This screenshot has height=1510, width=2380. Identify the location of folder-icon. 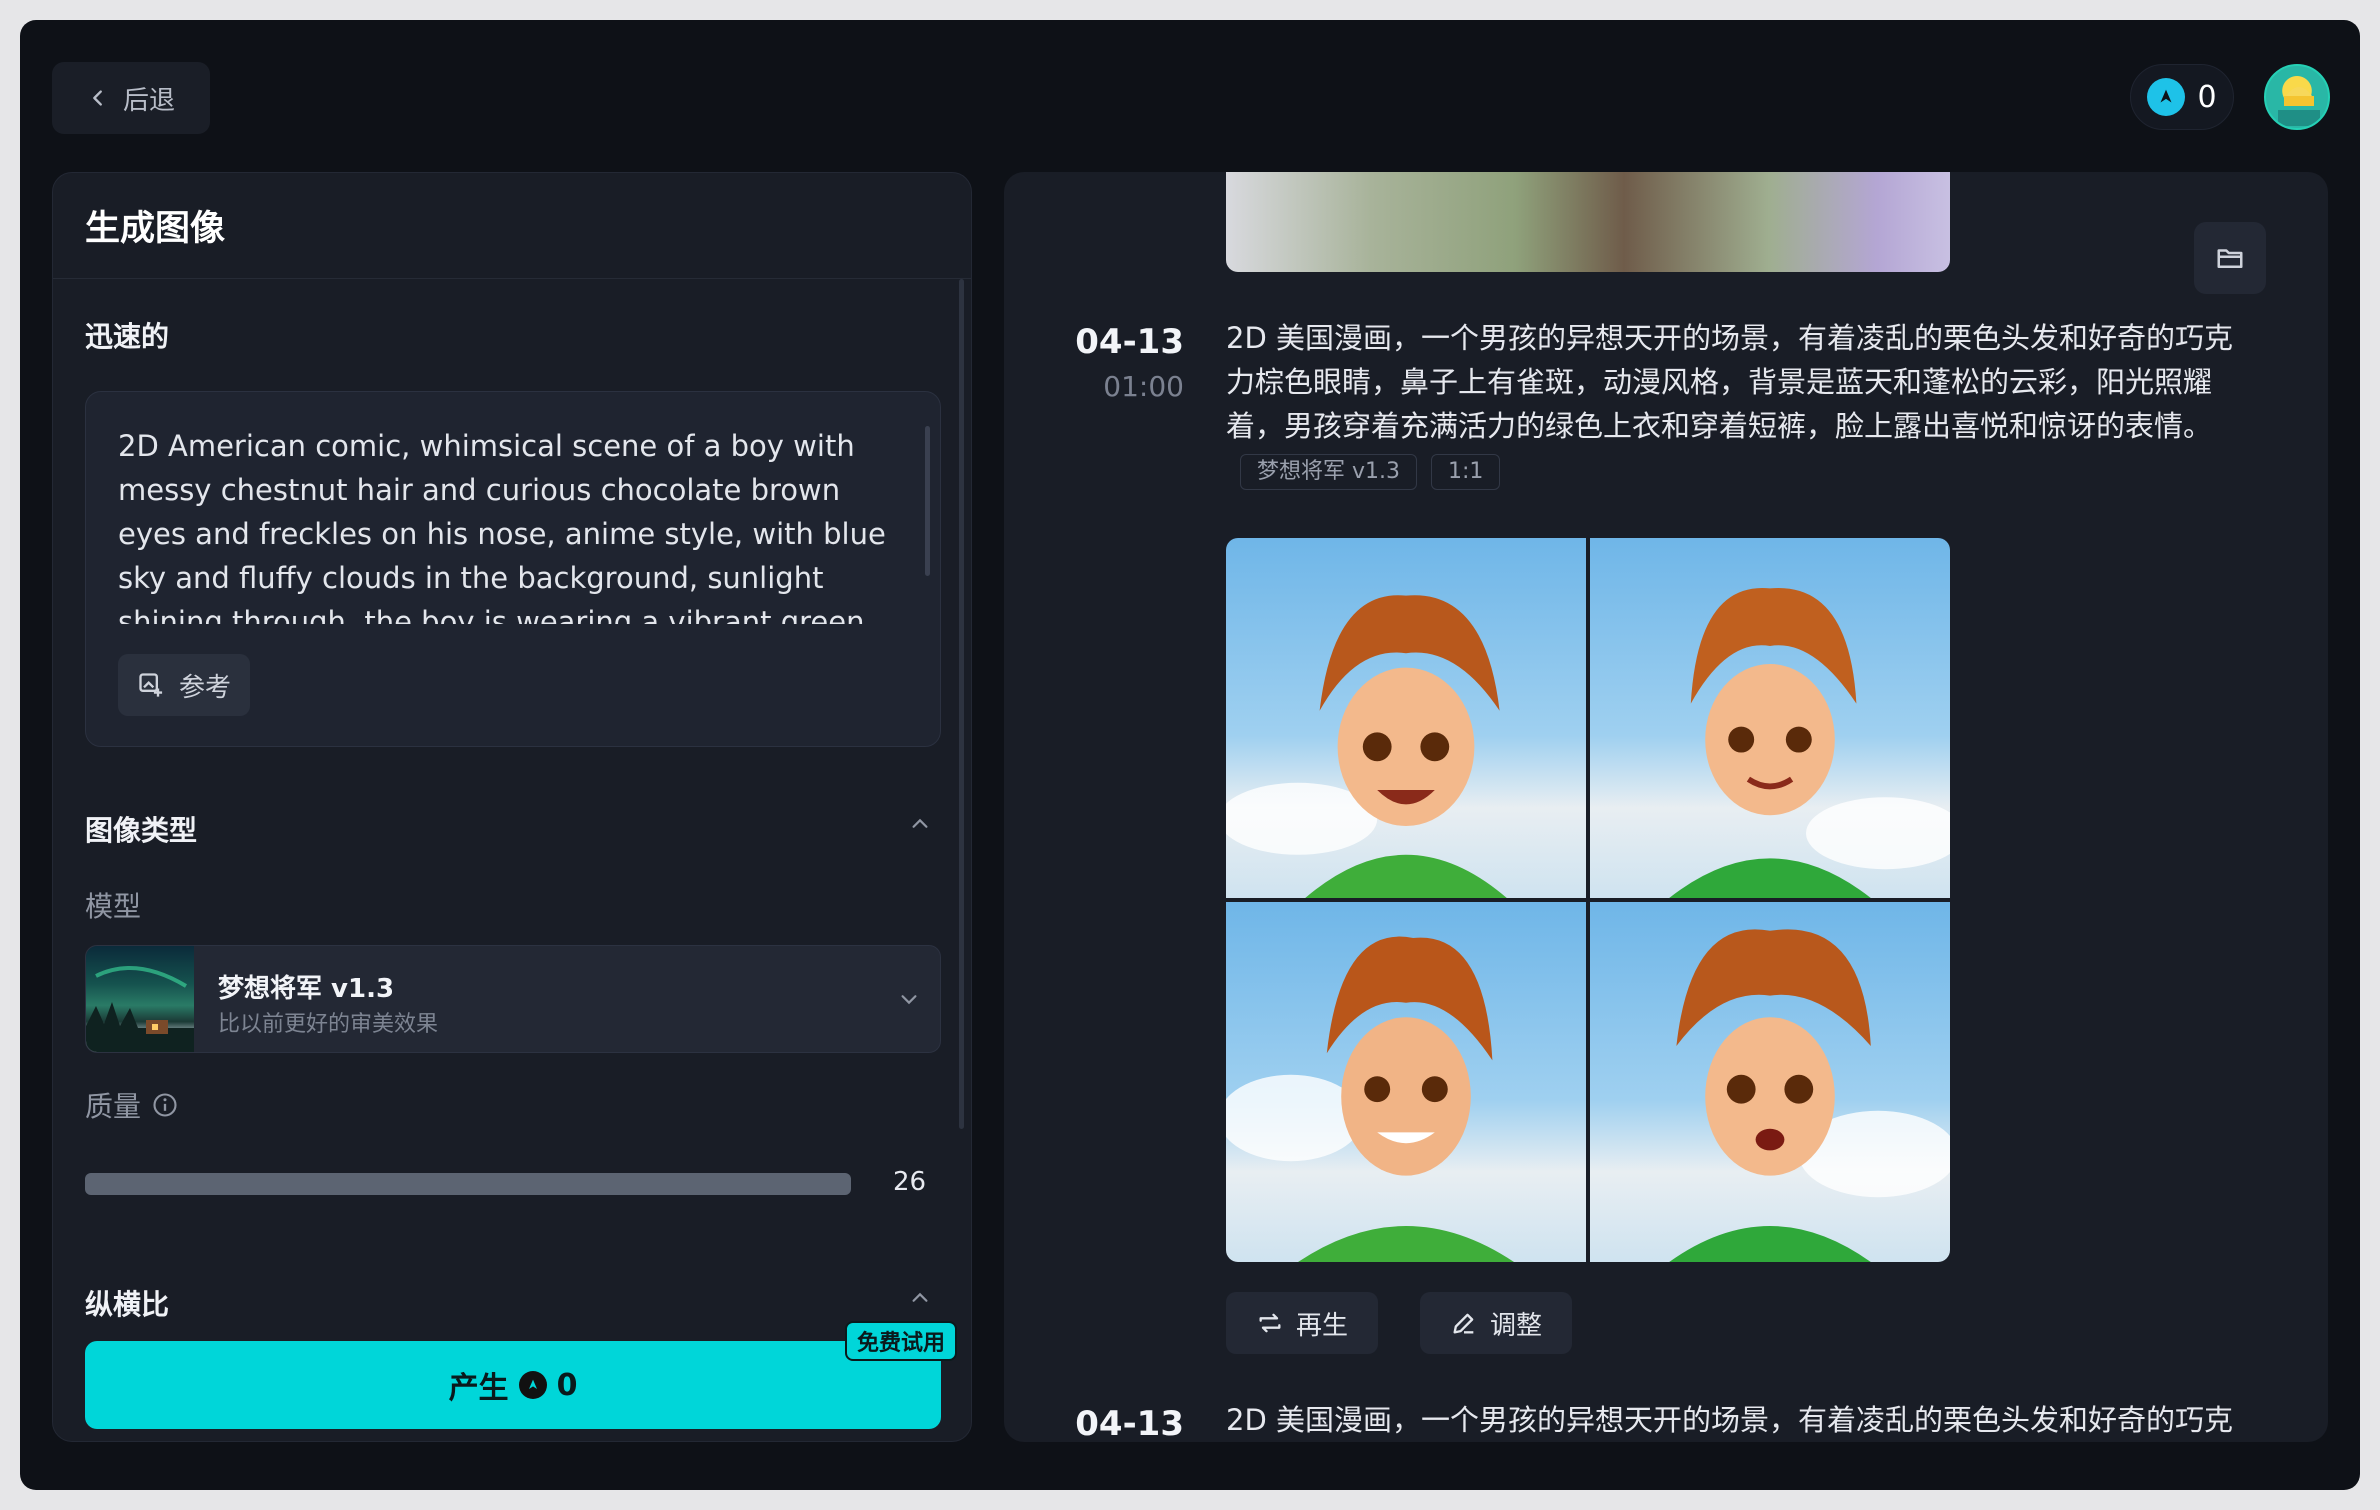
(2230, 258).